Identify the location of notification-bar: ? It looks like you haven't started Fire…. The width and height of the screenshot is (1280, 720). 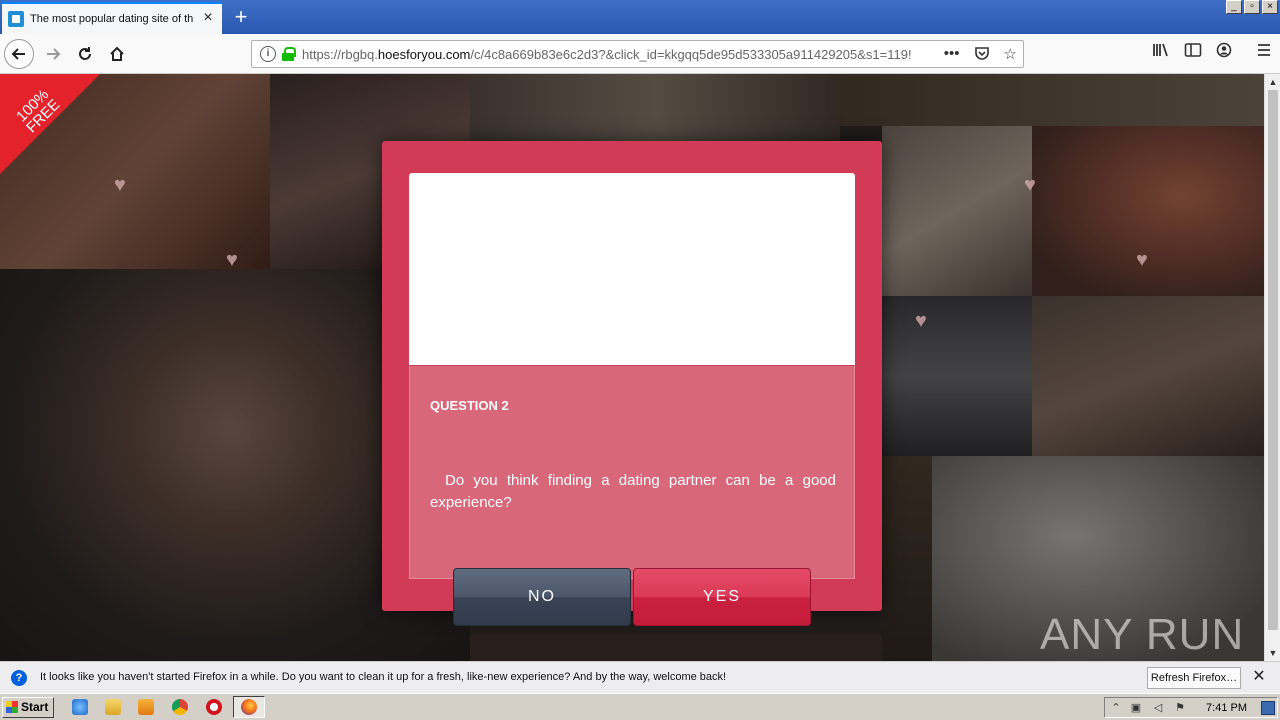
(640, 677).